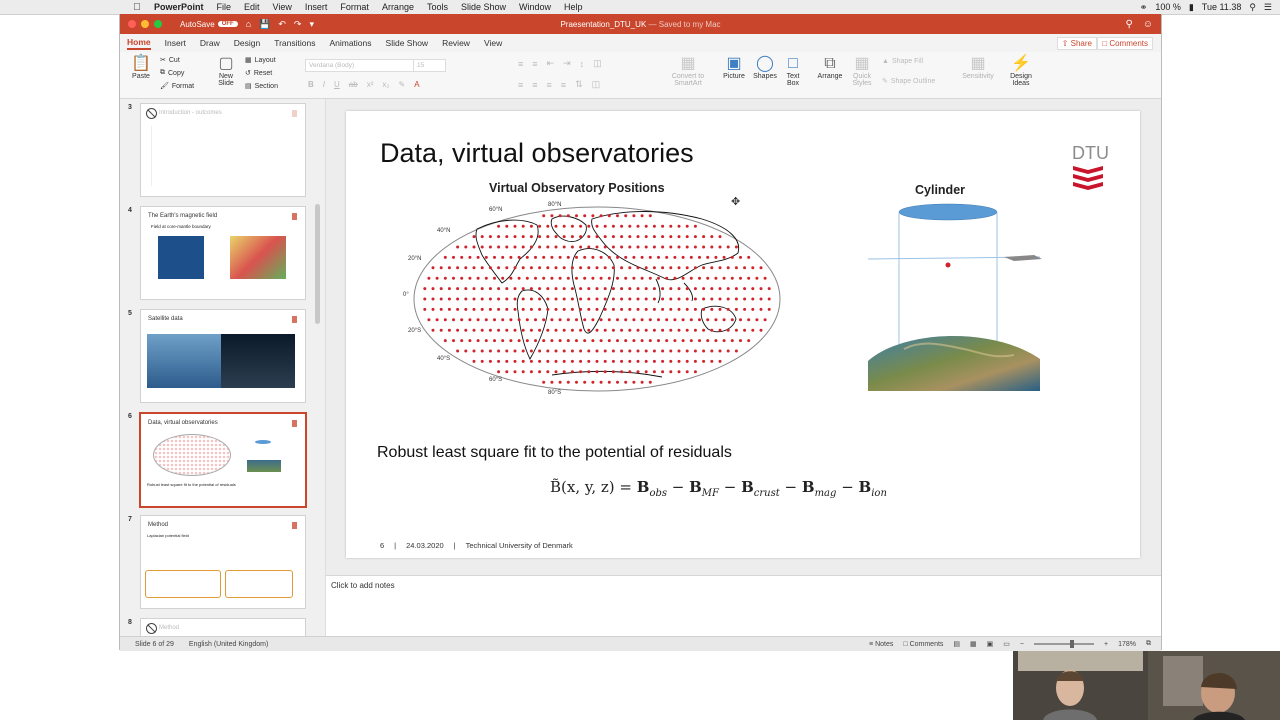  What do you see at coordinates (294, 43) in the screenshot?
I see `tab-transitions: Transitions` at bounding box center [294, 43].